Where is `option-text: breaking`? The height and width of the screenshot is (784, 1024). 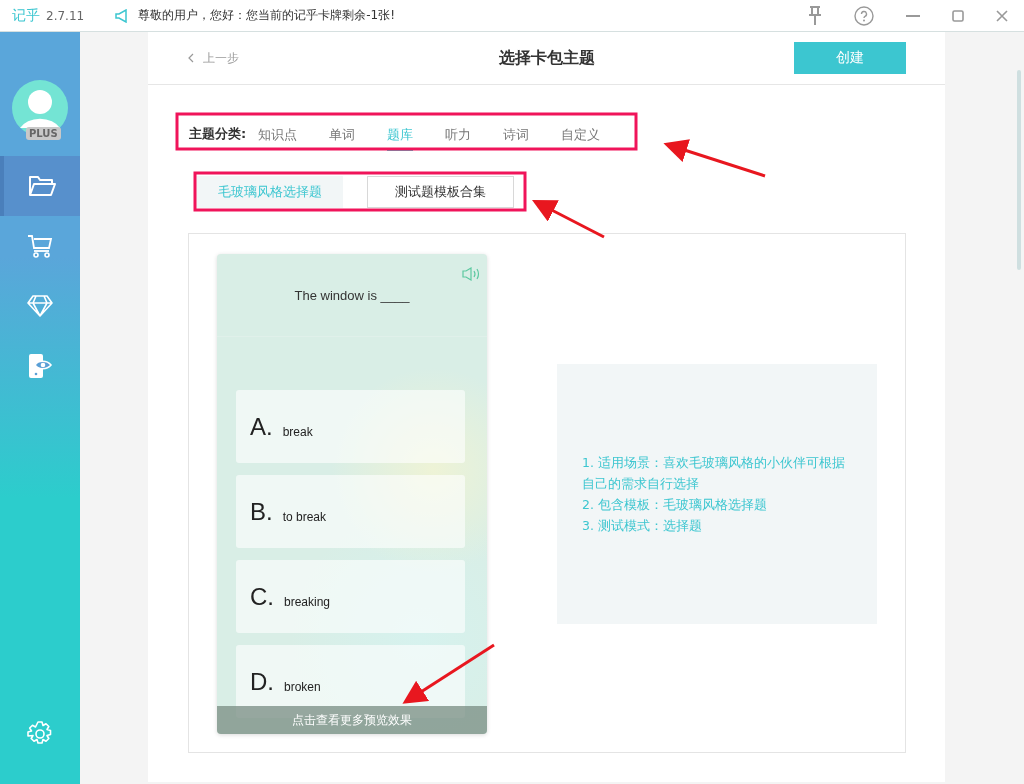
option-text: breaking is located at coordinates (307, 601).